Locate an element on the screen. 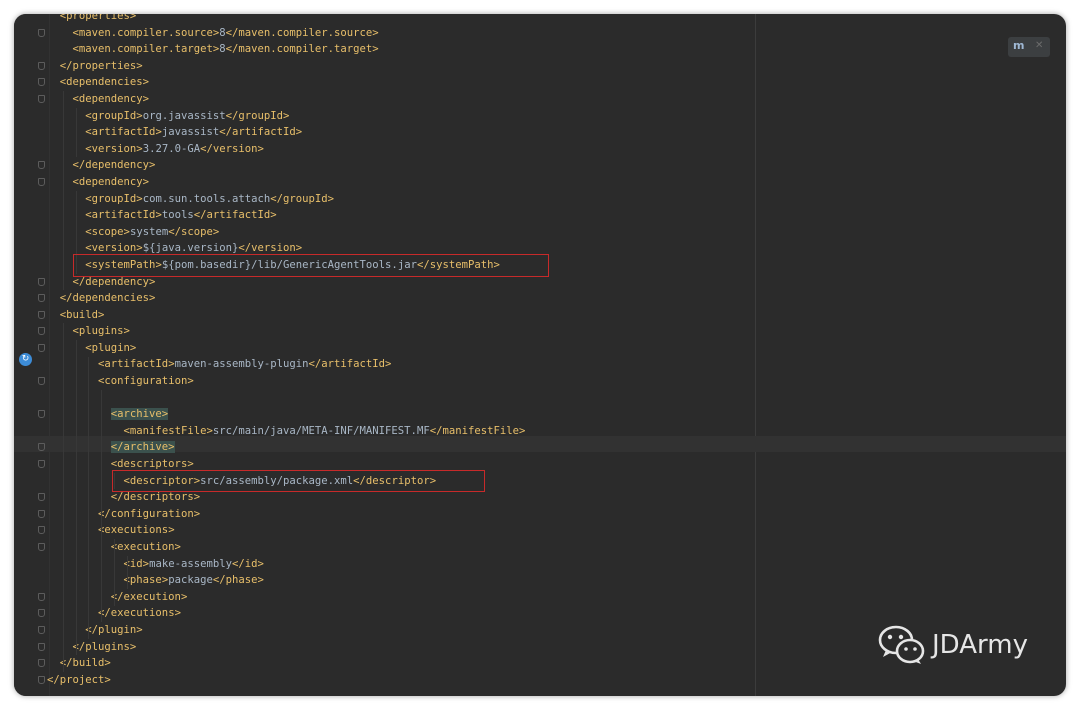 The height and width of the screenshot is (710, 1080). code-content: <executions> is located at coordinates (111, 530).